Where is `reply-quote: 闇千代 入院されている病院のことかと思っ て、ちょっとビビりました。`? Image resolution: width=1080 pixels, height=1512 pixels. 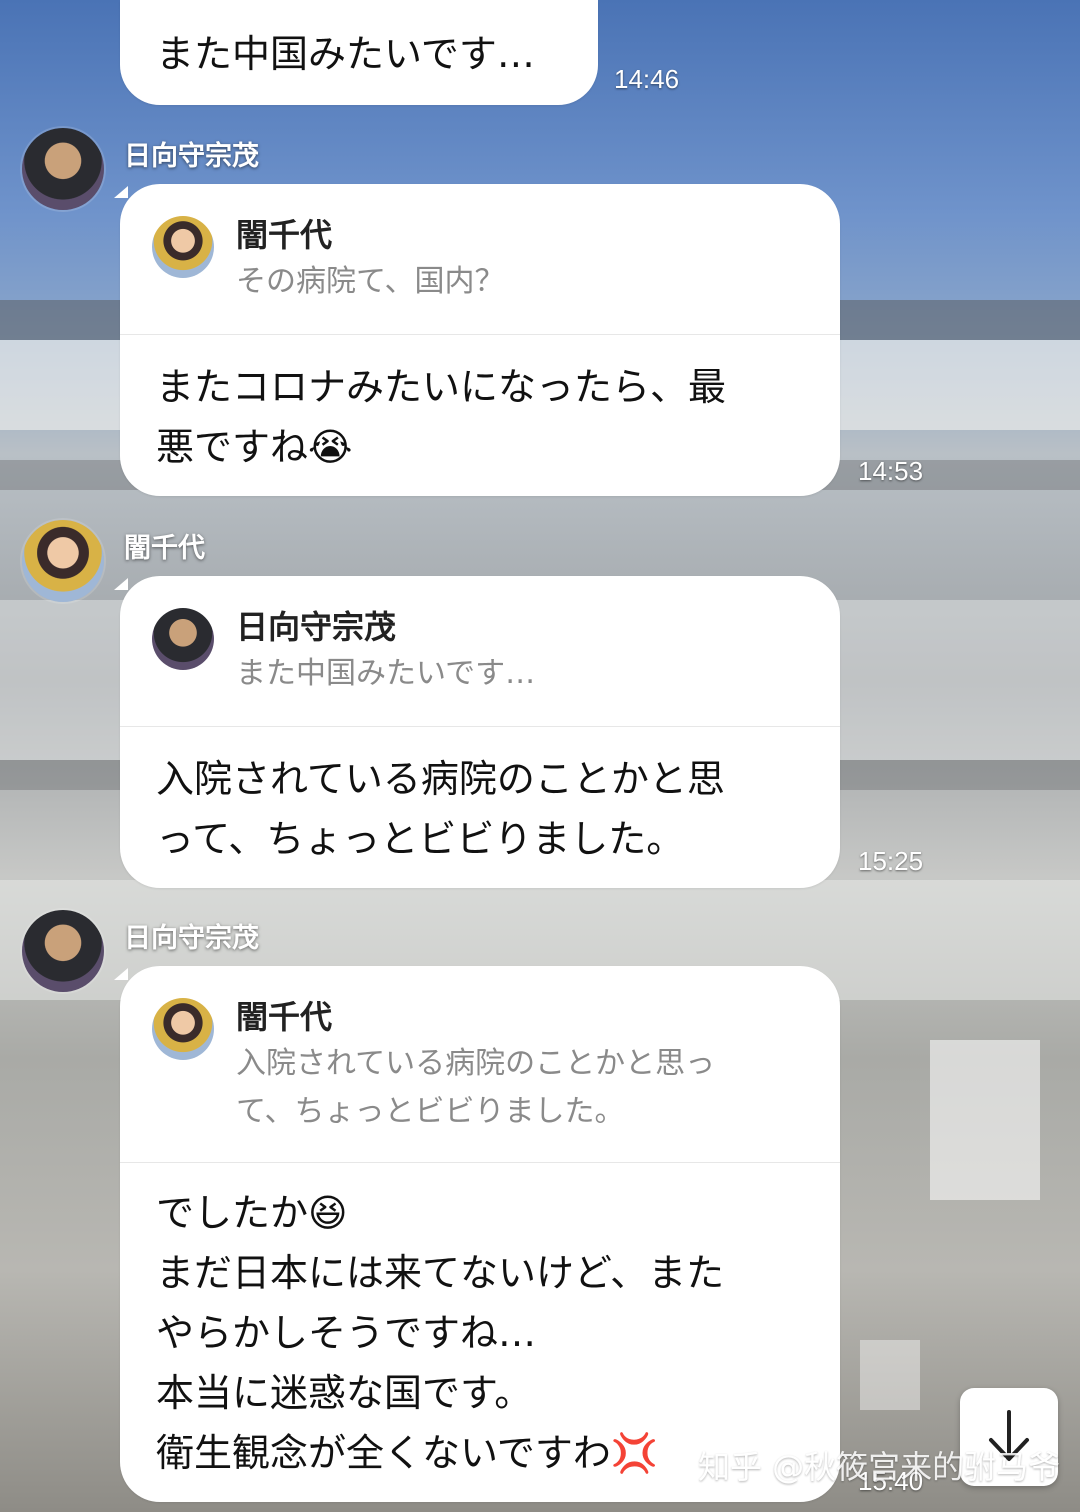 reply-quote: 闇千代 入院されている病院のことかと思っ て、ちょっとビビりました。 is located at coordinates (480, 1064).